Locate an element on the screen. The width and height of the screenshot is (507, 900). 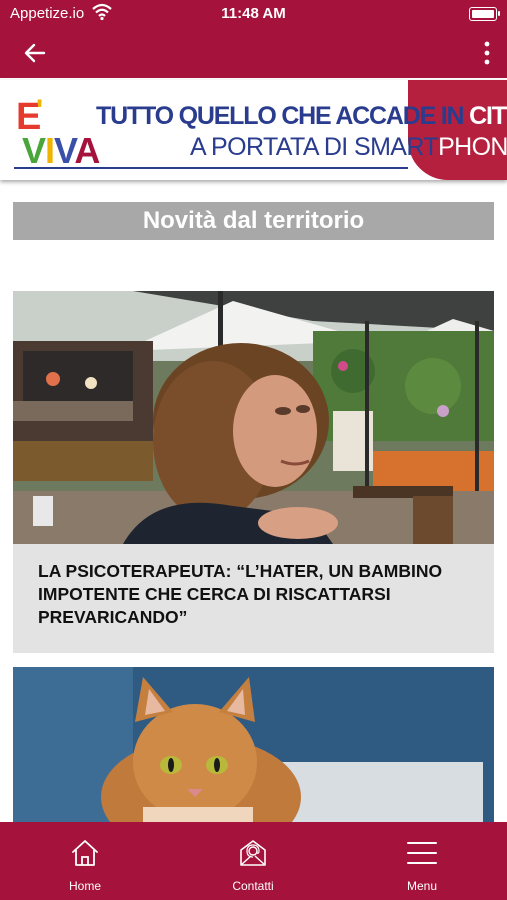
more-vertical-icon is located at coordinates (487, 53).